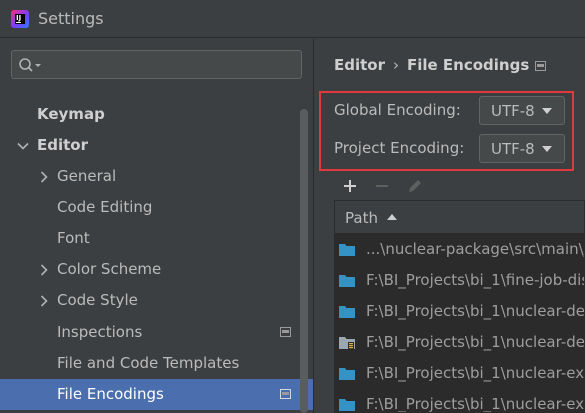 Image resolution: width=585 pixels, height=413 pixels. Describe the element at coordinates (397, 110) in the screenshot. I see `global-encoding-label: Global Encoding:` at that location.